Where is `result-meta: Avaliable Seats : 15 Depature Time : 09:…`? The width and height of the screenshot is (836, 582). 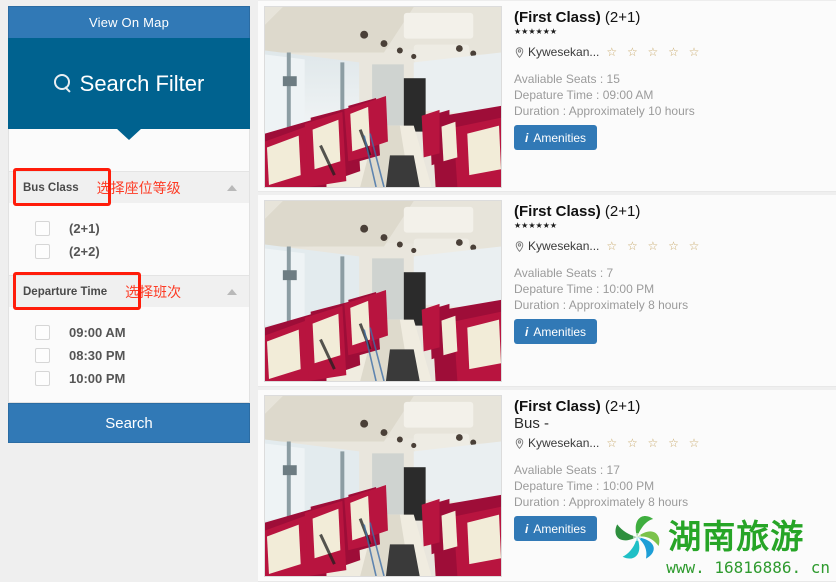
result-meta: Avaliable Seats : 15 Depature Time : 09:… is located at coordinates (675, 95).